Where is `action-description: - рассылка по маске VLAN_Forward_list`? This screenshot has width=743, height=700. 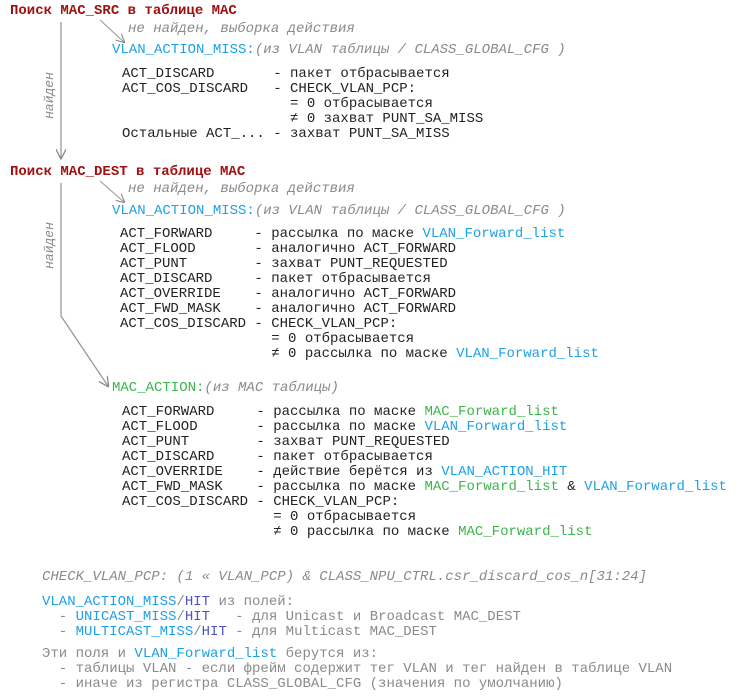 action-description: - рассылка по маске VLAN_Forward_list is located at coordinates (411, 427).